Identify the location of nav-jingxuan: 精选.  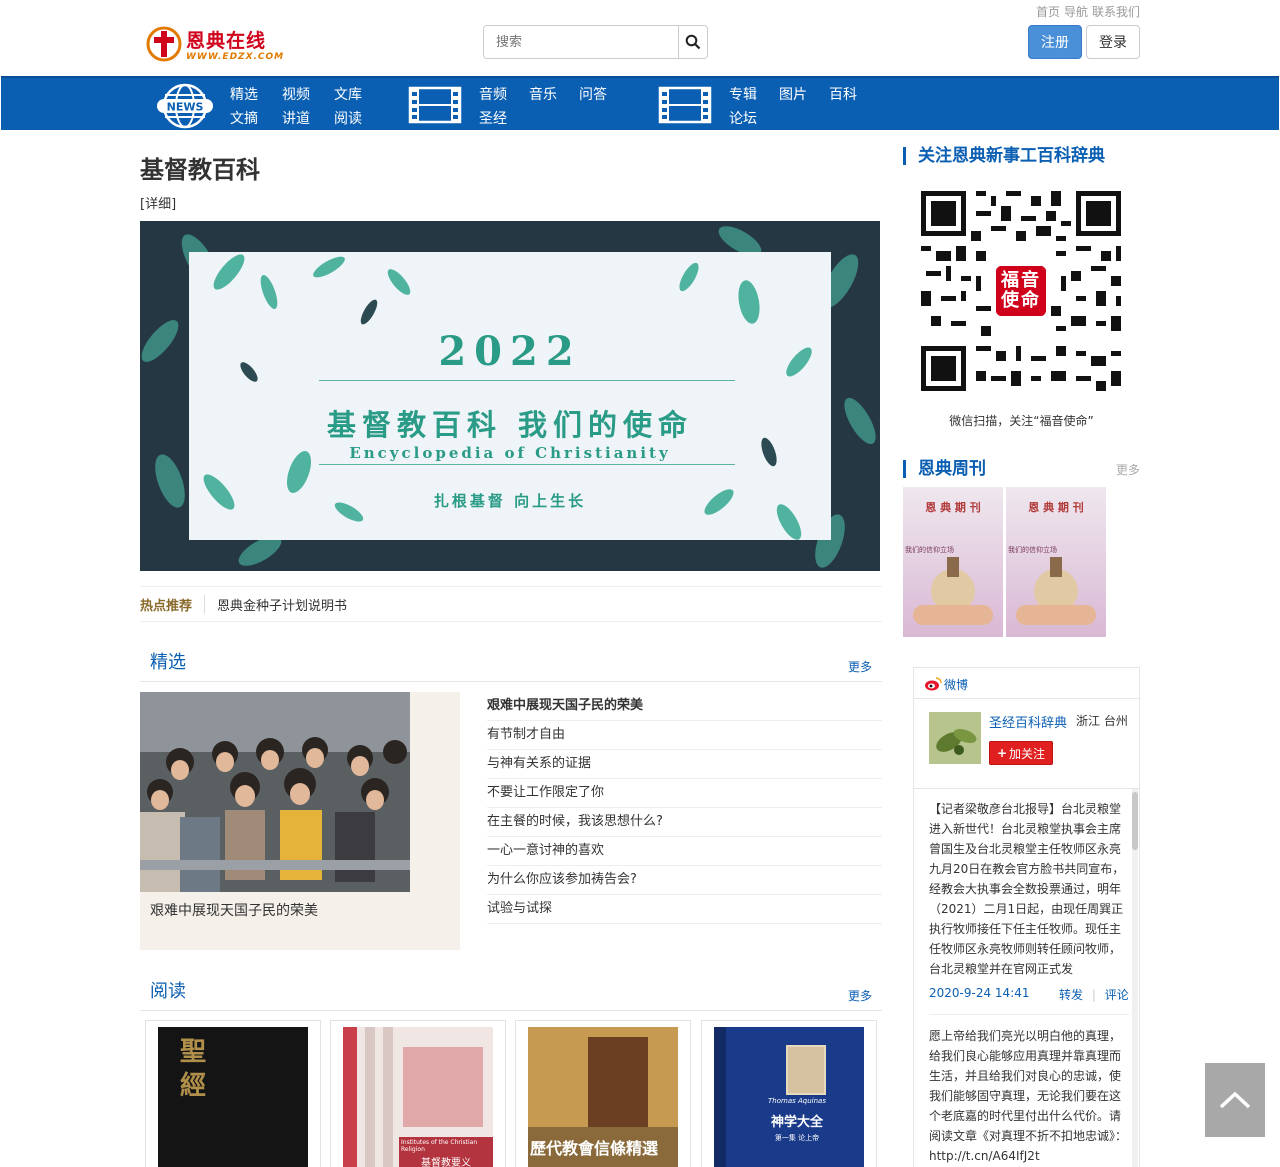
(244, 94).